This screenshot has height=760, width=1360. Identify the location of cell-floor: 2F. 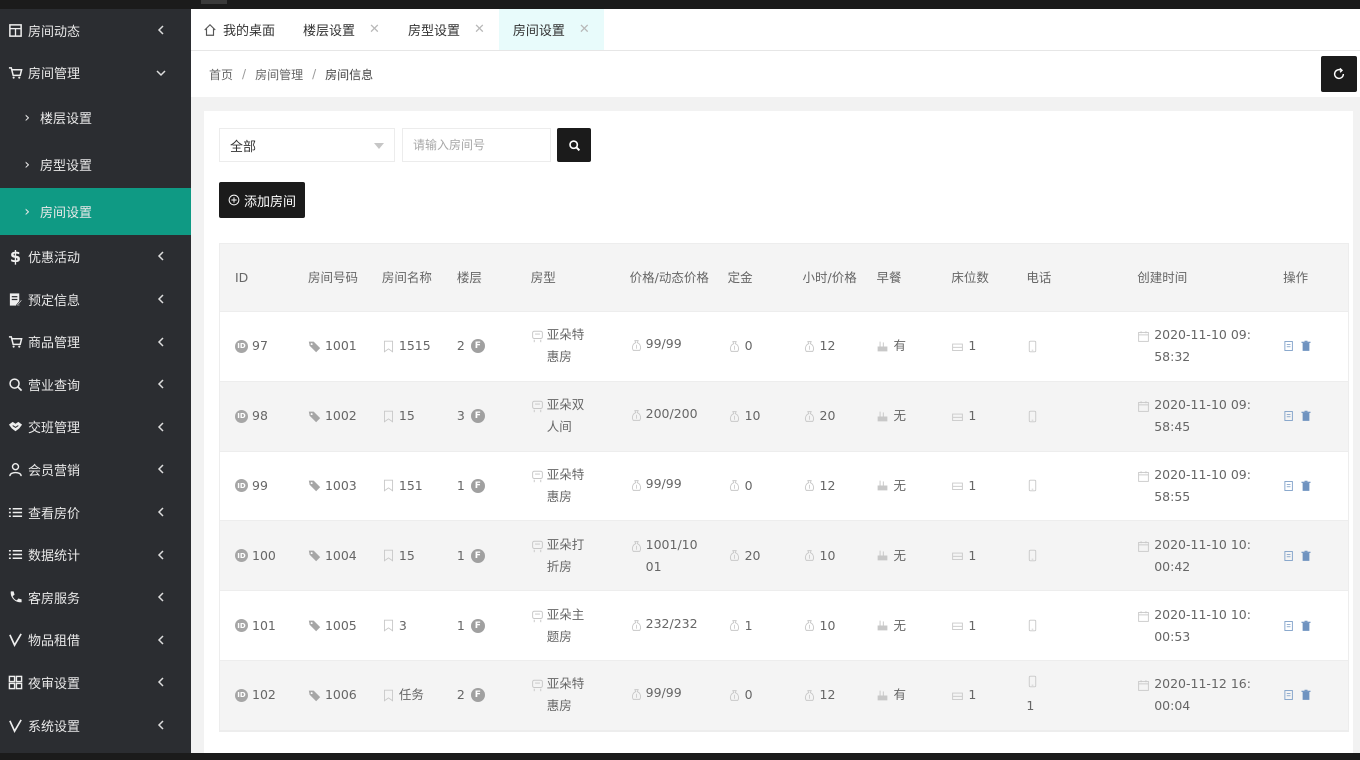
(479, 695).